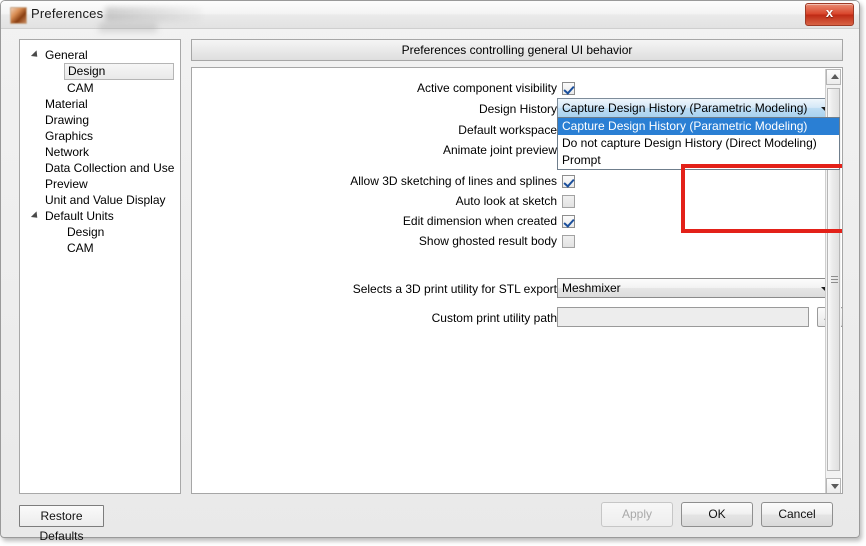  I want to click on sidebar-item-label: Unit and Value Display, so click(105, 200).